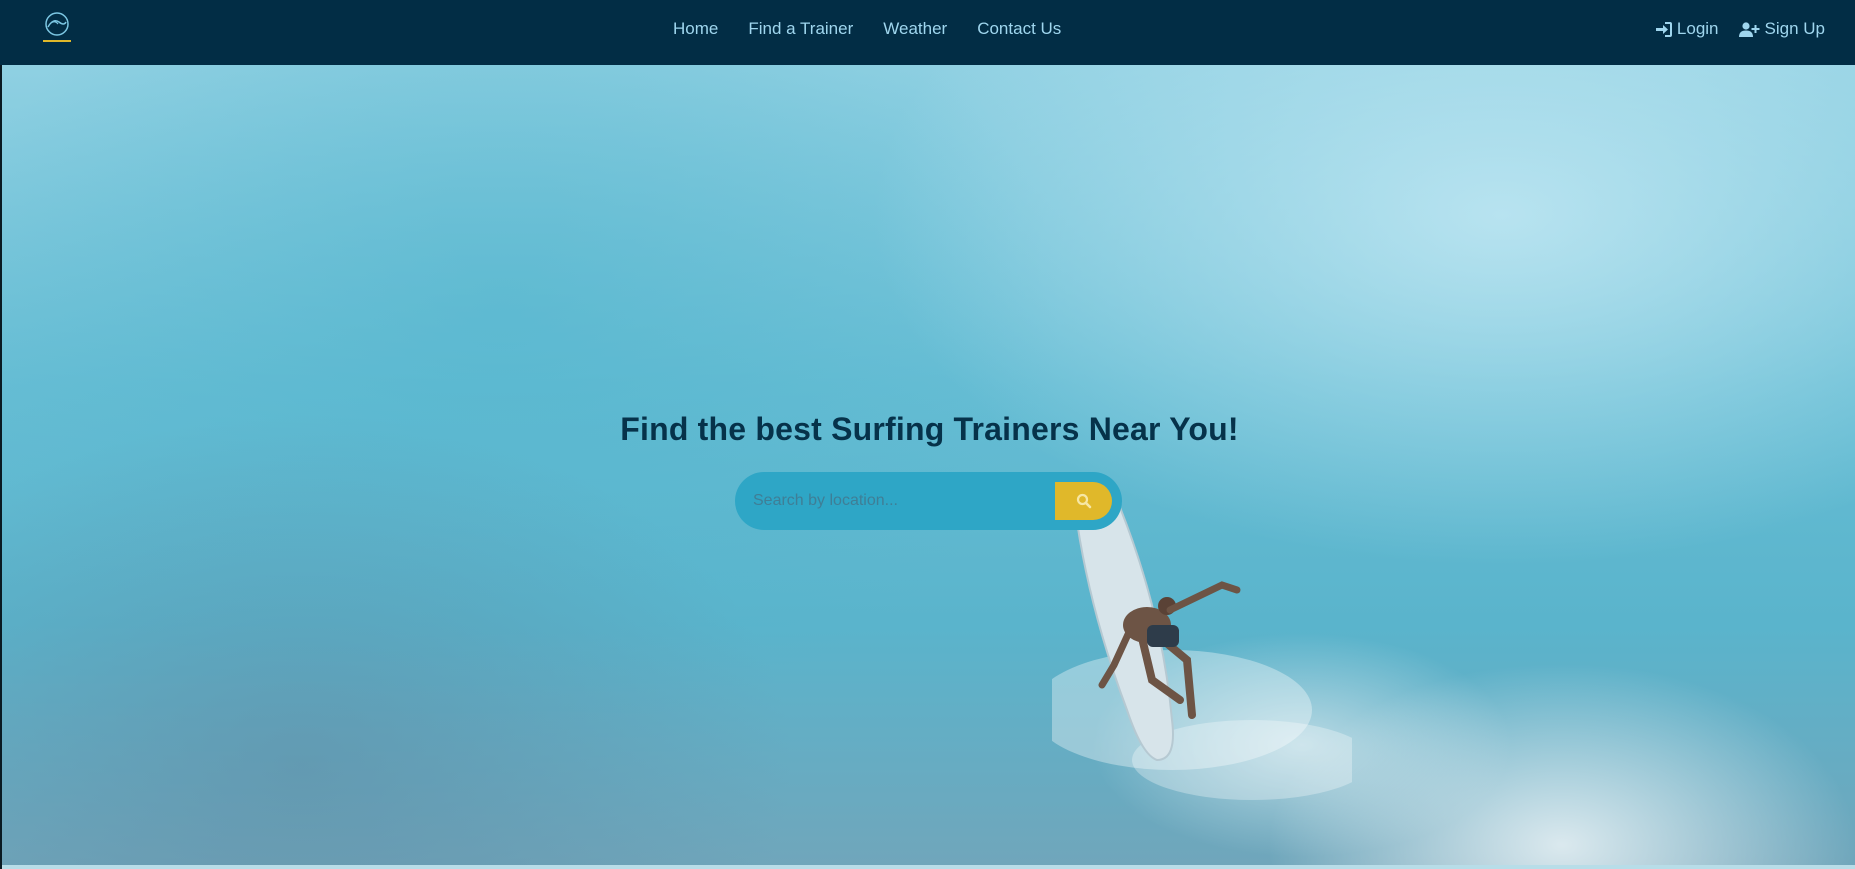  Describe the element at coordinates (1730, 29) in the screenshot. I see `auth-actions: Login Sign Up` at that location.